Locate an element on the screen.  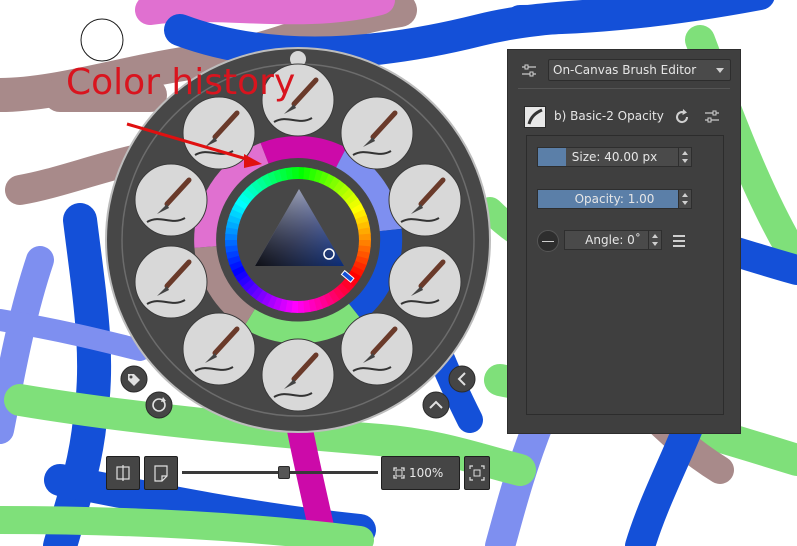
brush-preset-watercolor is located at coordinates (171, 200).